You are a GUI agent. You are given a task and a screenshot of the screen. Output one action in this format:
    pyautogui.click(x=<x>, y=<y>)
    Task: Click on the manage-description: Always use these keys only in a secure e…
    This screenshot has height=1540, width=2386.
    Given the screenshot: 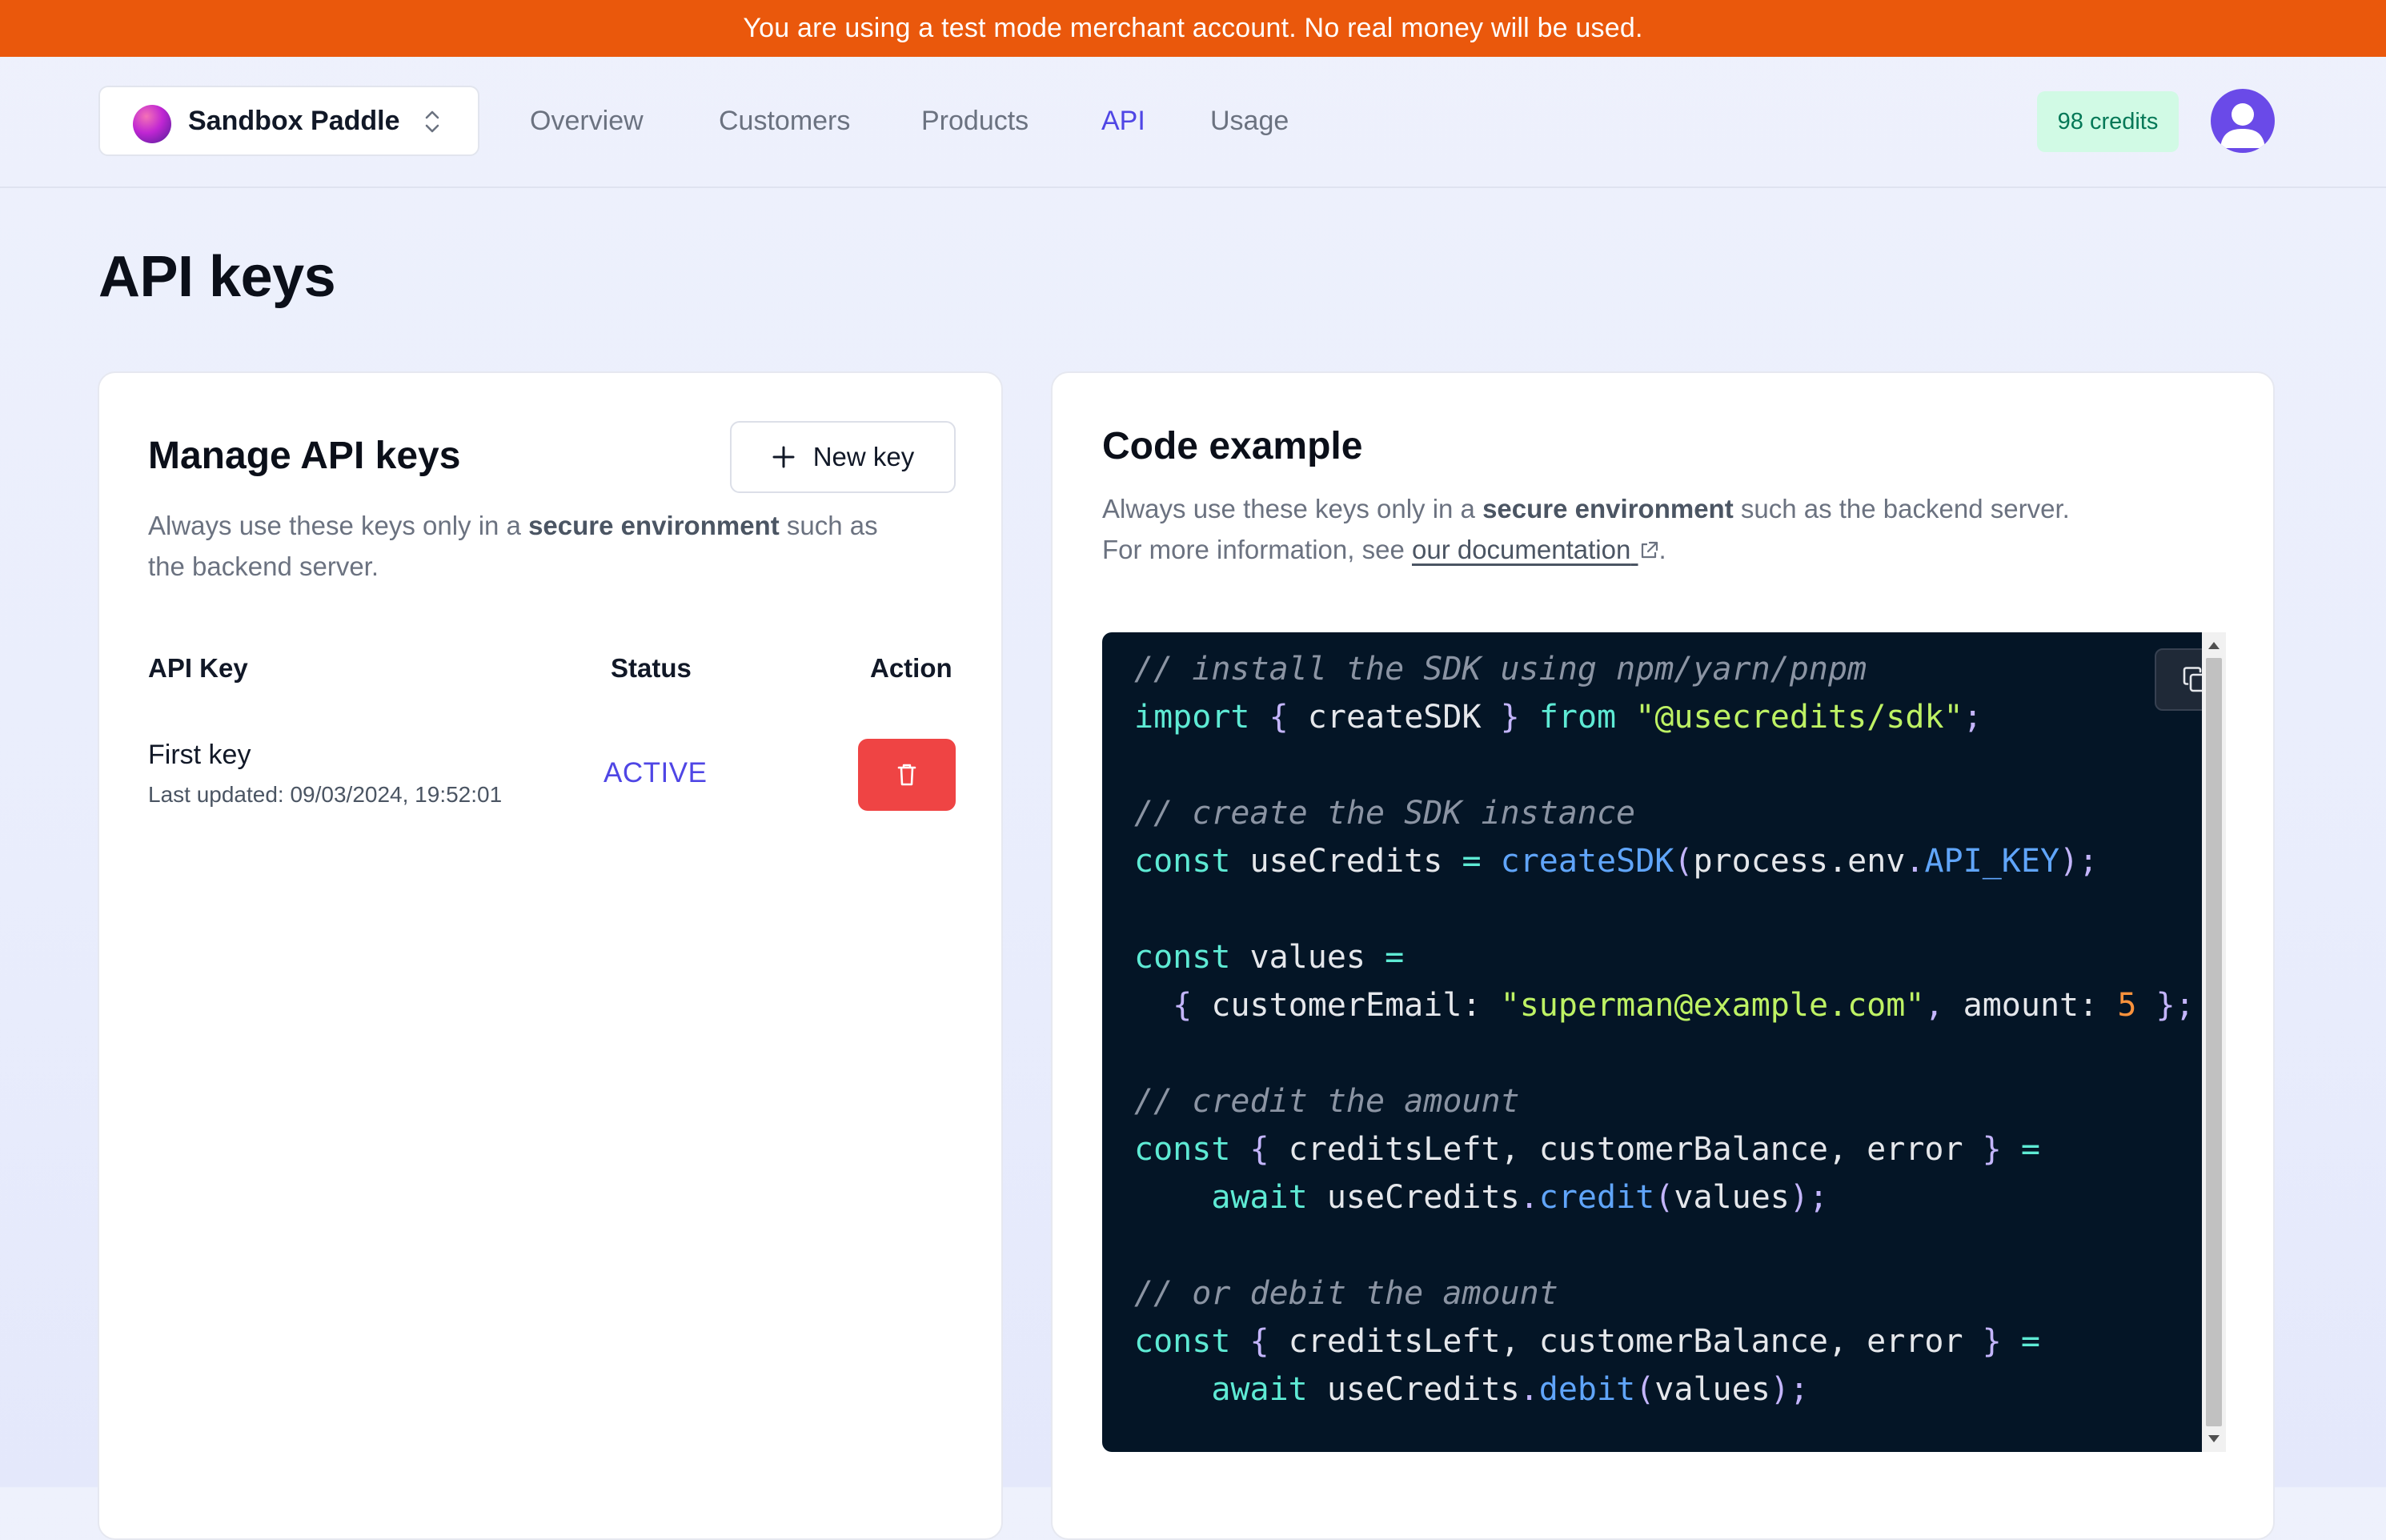 What is the action you would take?
    pyautogui.click(x=548, y=546)
    